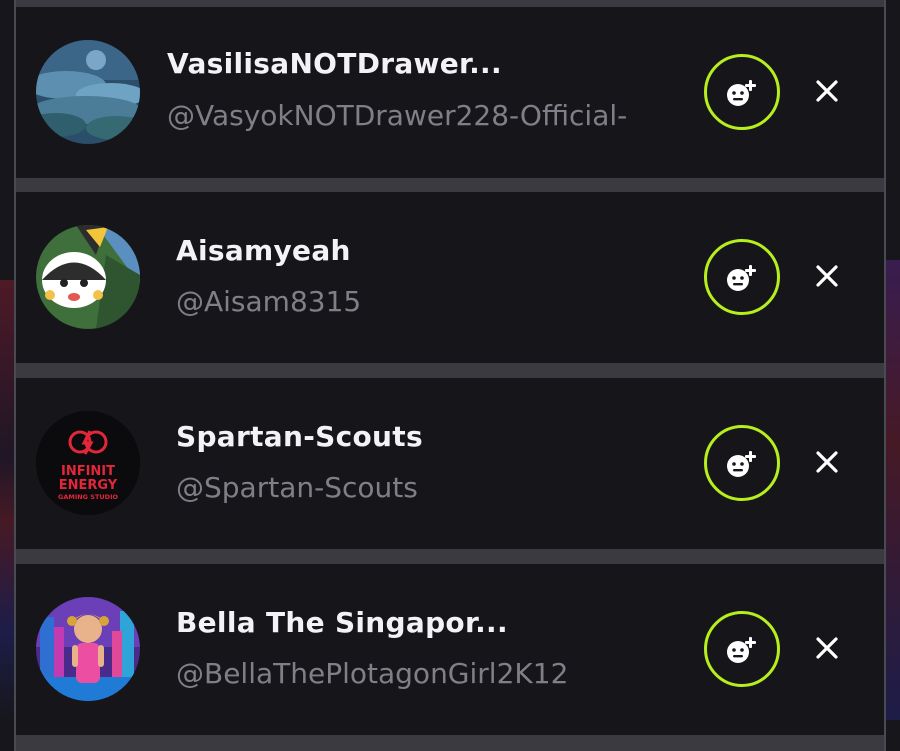 This screenshot has height=751, width=900. What do you see at coordinates (88, 463) in the screenshot?
I see `avatar: INFINIT ENERGY GAMING STUDIO` at bounding box center [88, 463].